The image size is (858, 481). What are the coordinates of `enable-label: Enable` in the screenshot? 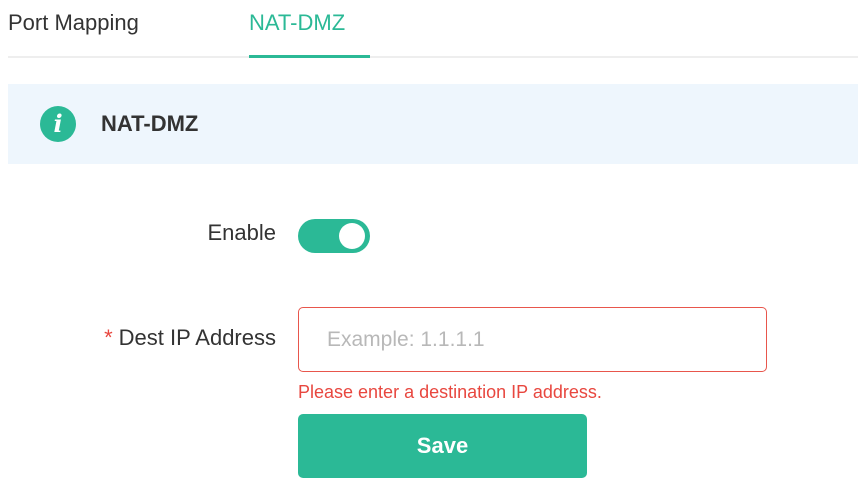 It's located at (241, 232).